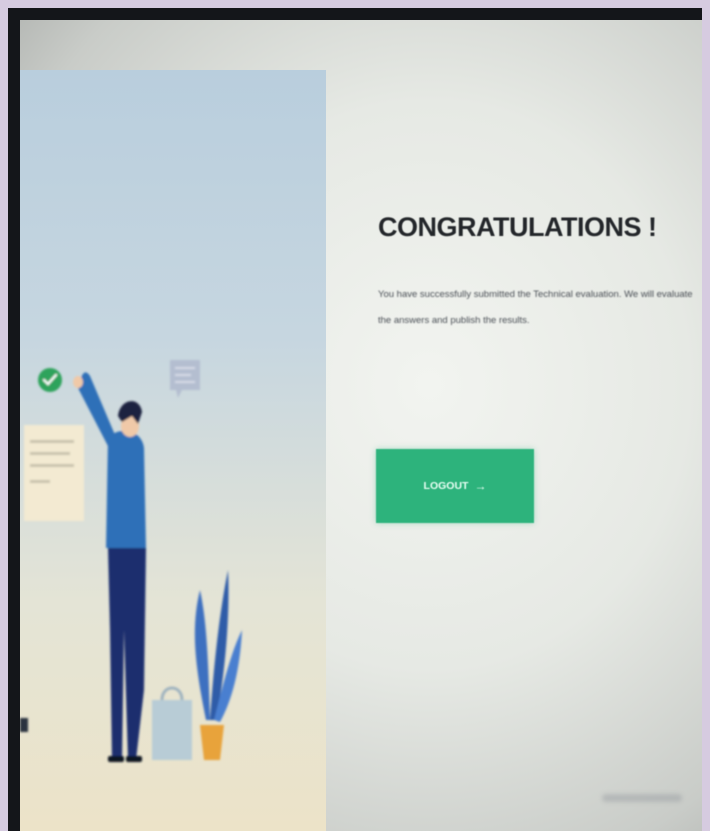 This screenshot has width=710, height=831. I want to click on bag-illustration, so click(172, 723).